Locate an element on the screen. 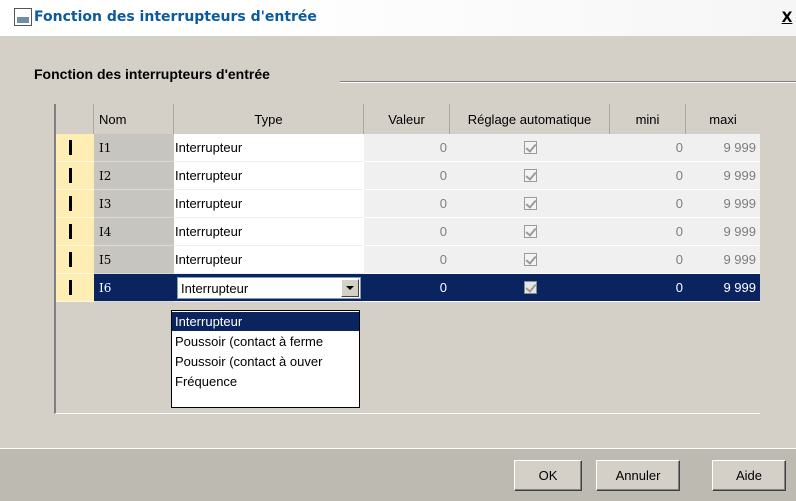 This screenshot has height=501, width=796. table-row: I5 Interrupteur 0 0 9 999 is located at coordinates (408, 260).